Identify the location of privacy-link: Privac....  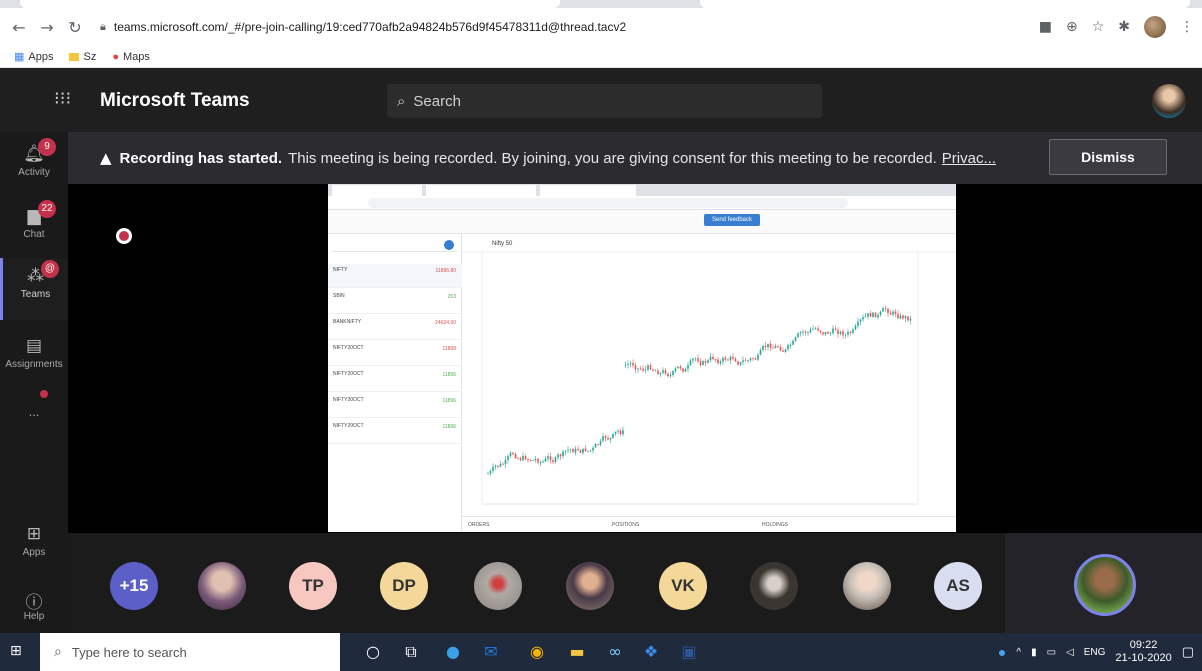
(969, 158).